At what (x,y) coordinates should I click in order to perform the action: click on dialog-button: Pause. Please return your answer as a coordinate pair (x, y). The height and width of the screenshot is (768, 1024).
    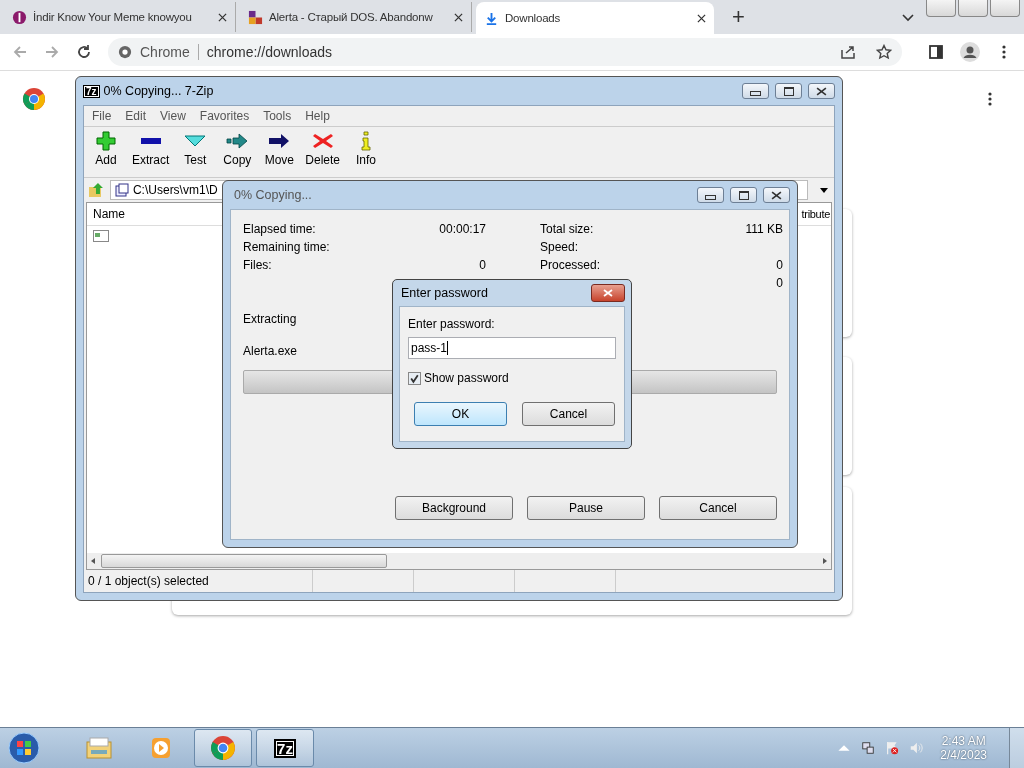
    Looking at the image, I should click on (586, 508).